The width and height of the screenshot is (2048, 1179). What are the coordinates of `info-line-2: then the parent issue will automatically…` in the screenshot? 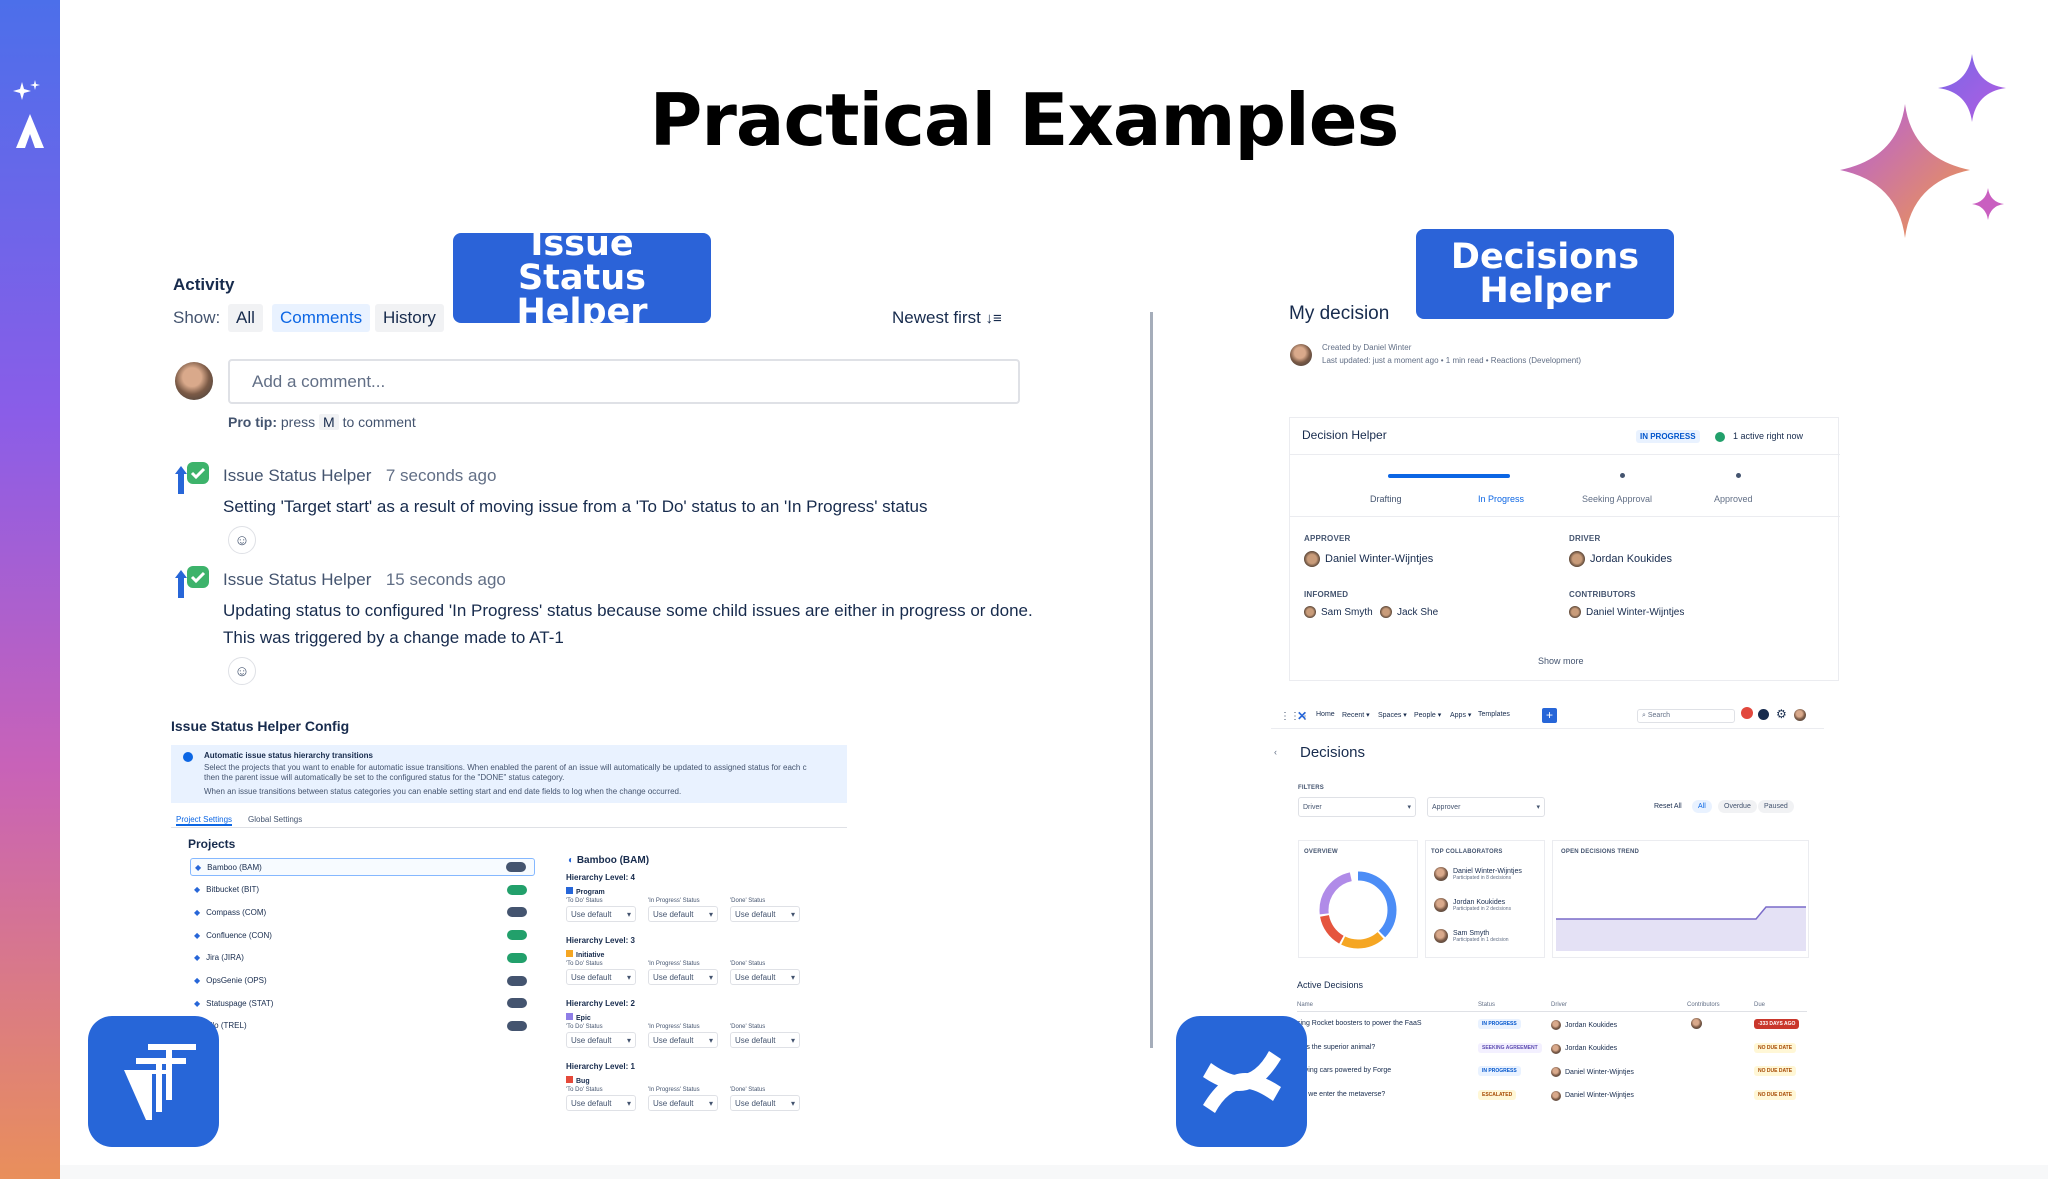 It's located at (384, 777).